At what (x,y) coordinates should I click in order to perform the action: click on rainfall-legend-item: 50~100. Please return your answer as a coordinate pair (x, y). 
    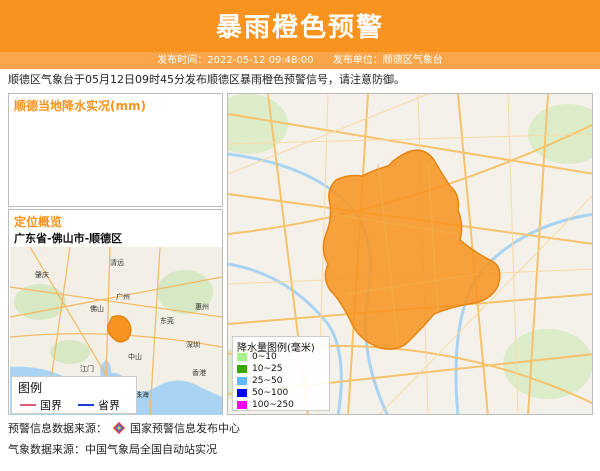
    Looking at the image, I should click on (262, 393).